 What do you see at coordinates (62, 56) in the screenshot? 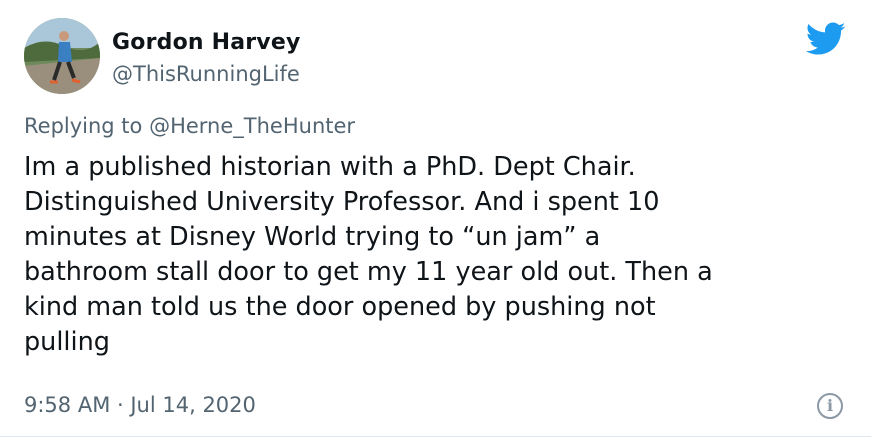
I see `avatar` at bounding box center [62, 56].